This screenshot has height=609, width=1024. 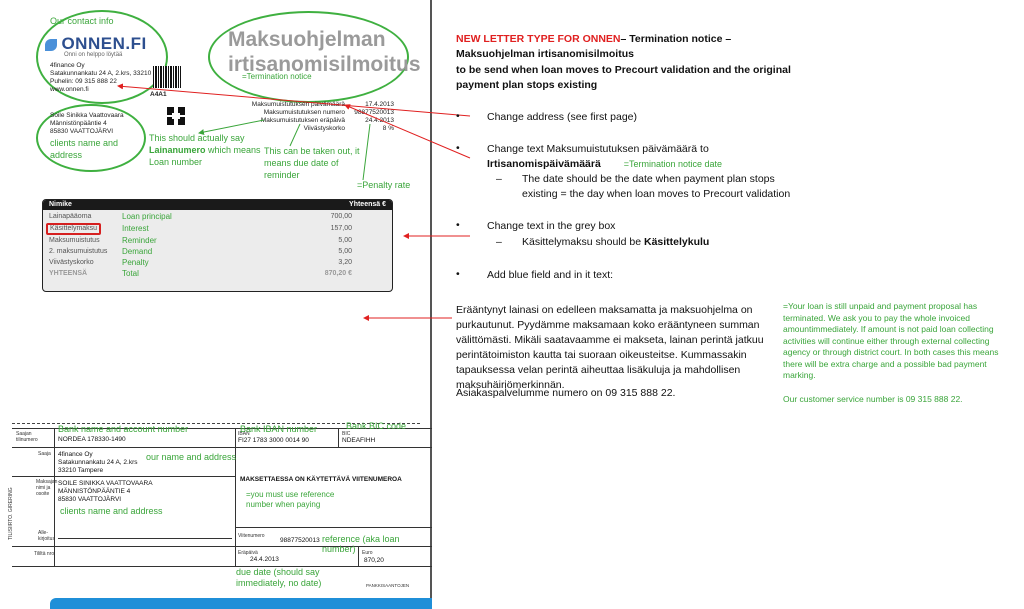 What do you see at coordinates (538, 39) in the screenshot?
I see `notes-header-red: NEW LETTER TYPE FOR ONNEN` at bounding box center [538, 39].